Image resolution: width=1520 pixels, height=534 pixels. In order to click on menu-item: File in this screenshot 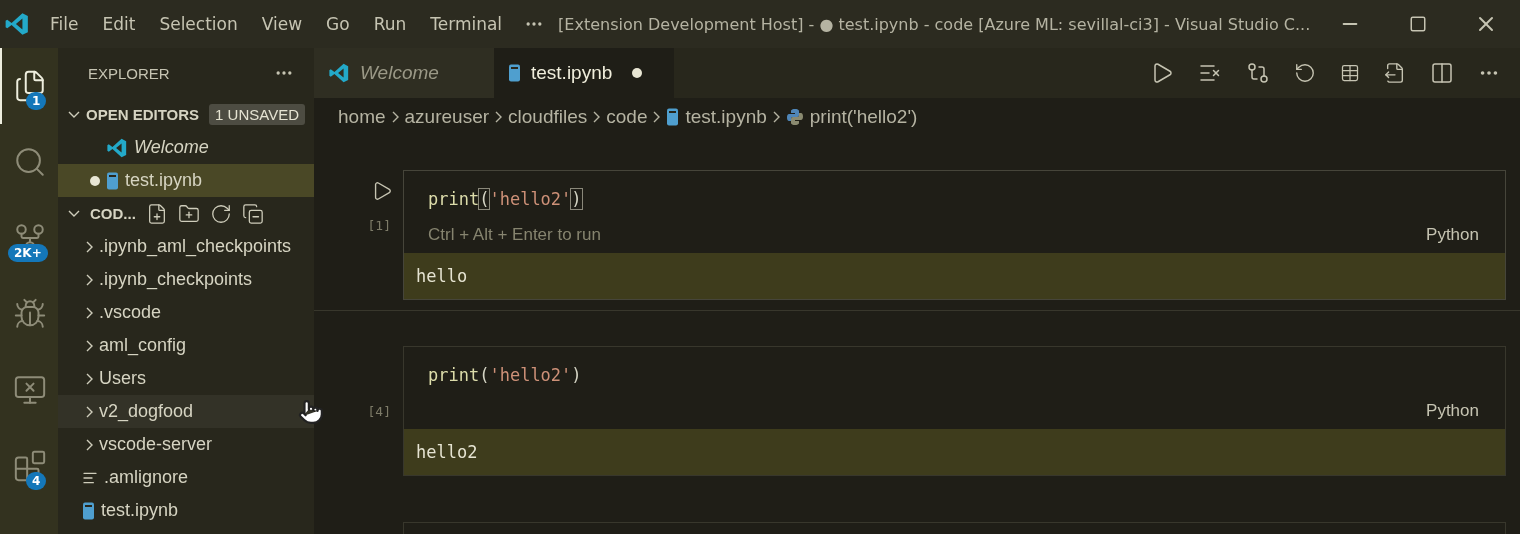, I will do `click(64, 24)`.